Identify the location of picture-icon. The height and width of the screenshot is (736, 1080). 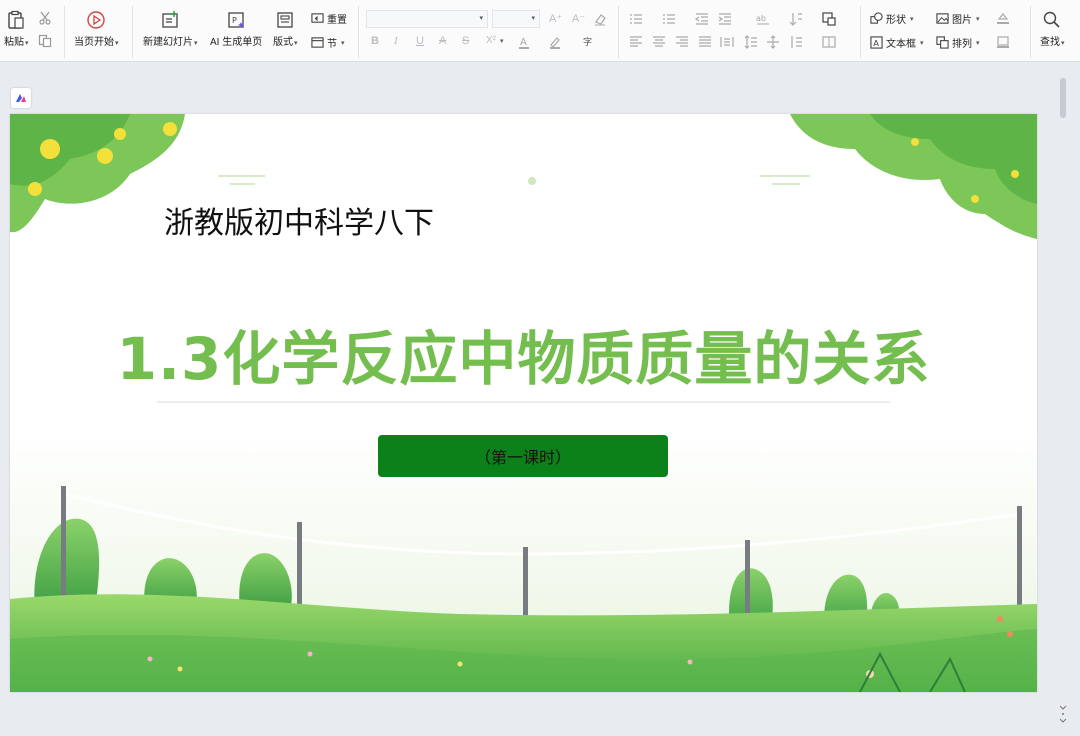
(942, 18).